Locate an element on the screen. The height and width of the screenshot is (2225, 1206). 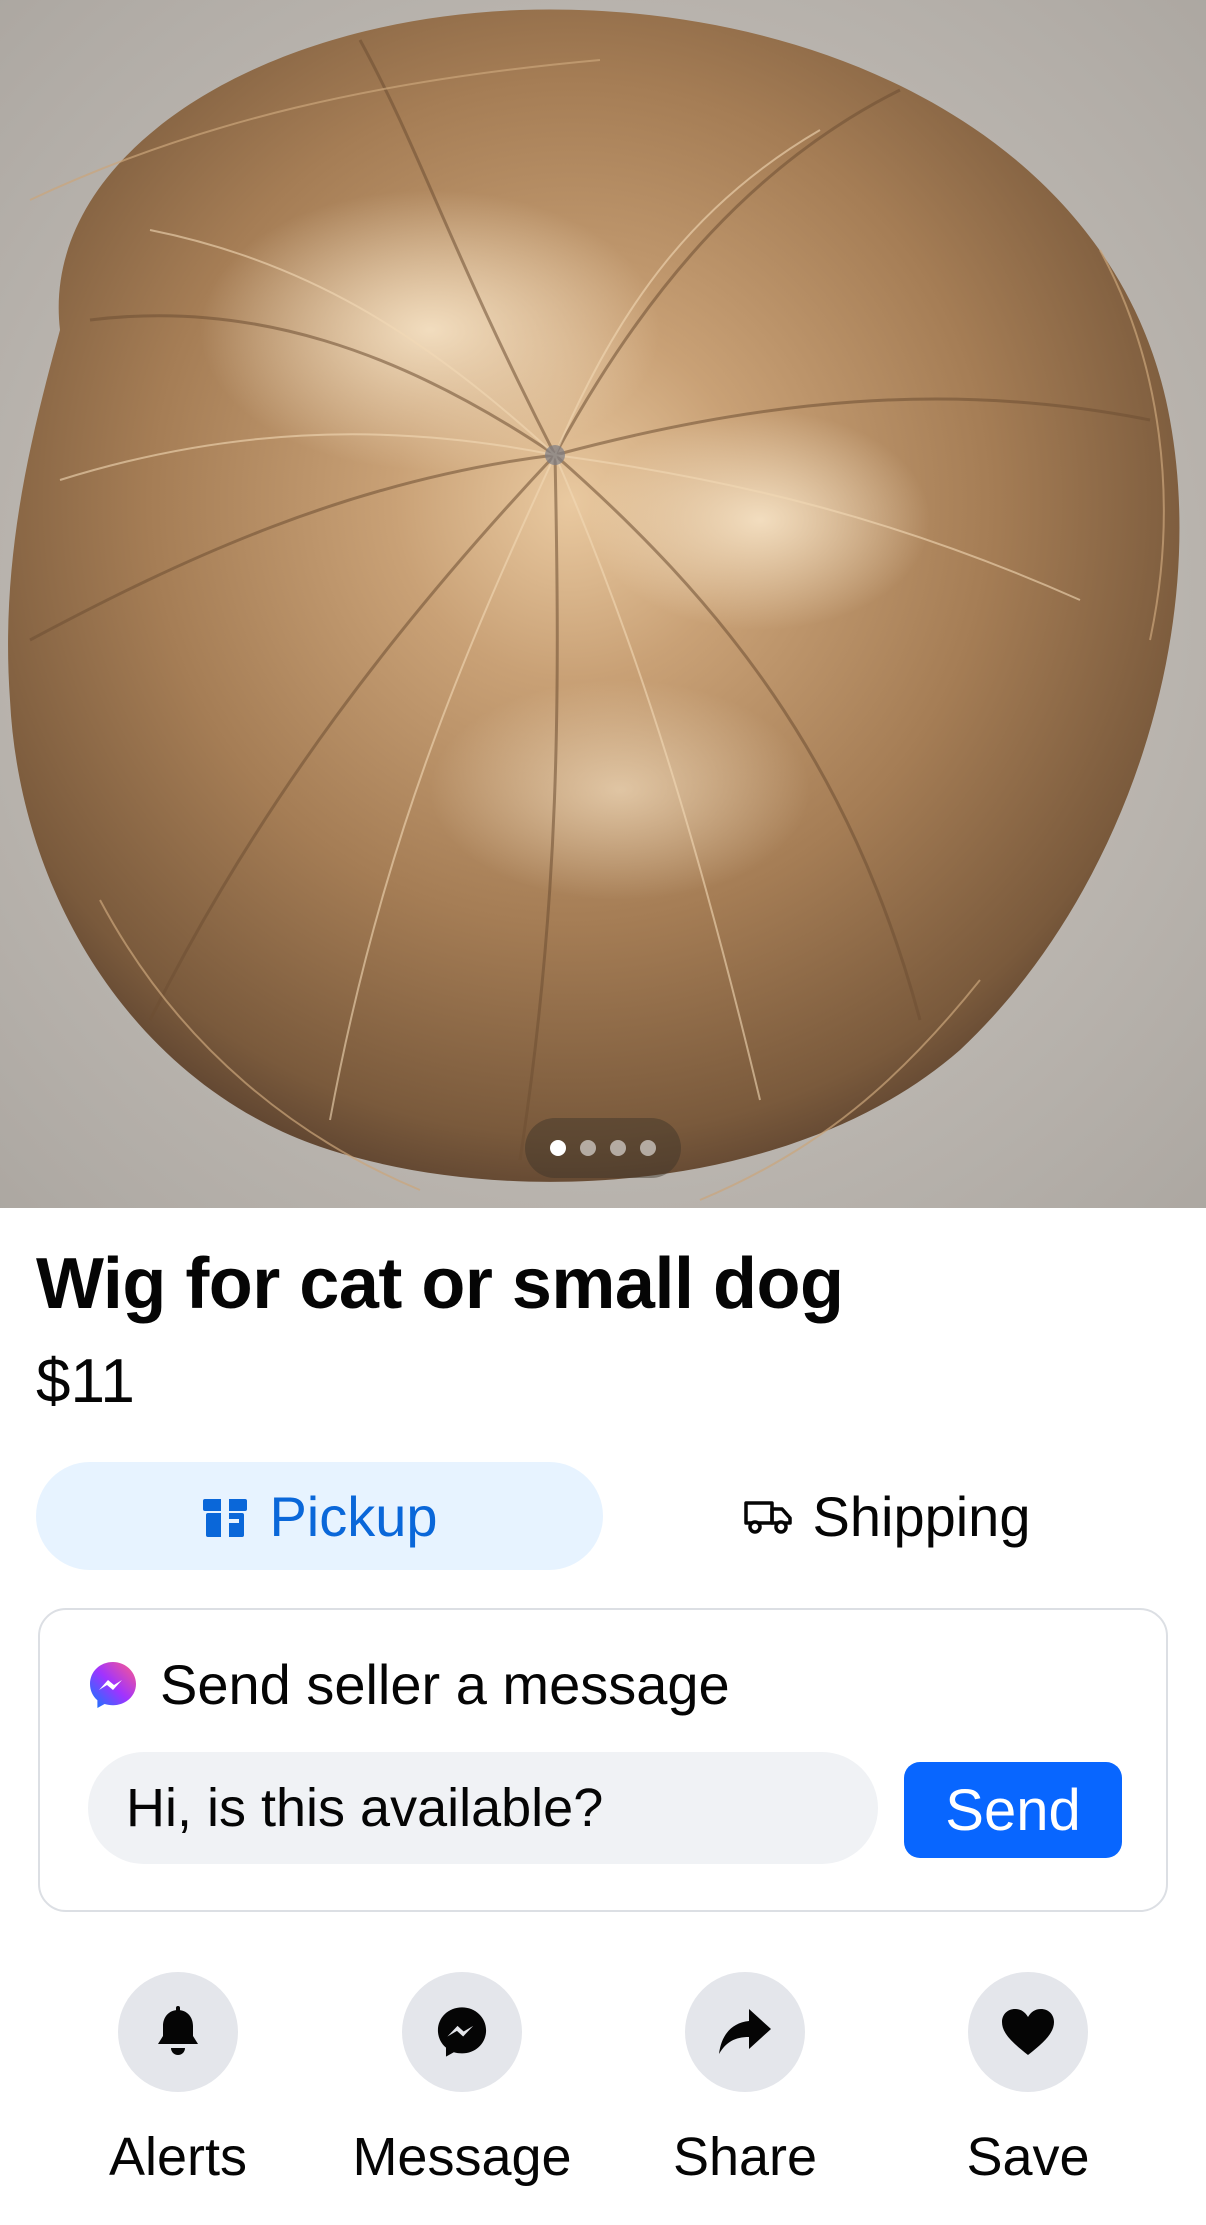
shipping-label: Shipping is located at coordinates (921, 1516).